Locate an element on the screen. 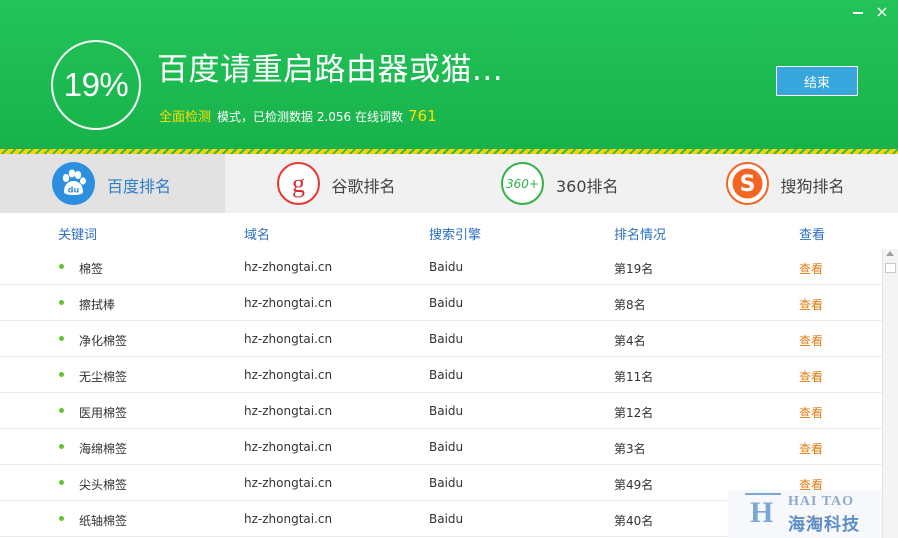 The width and height of the screenshot is (898, 538). cell-rank: 第40名 is located at coordinates (634, 521).